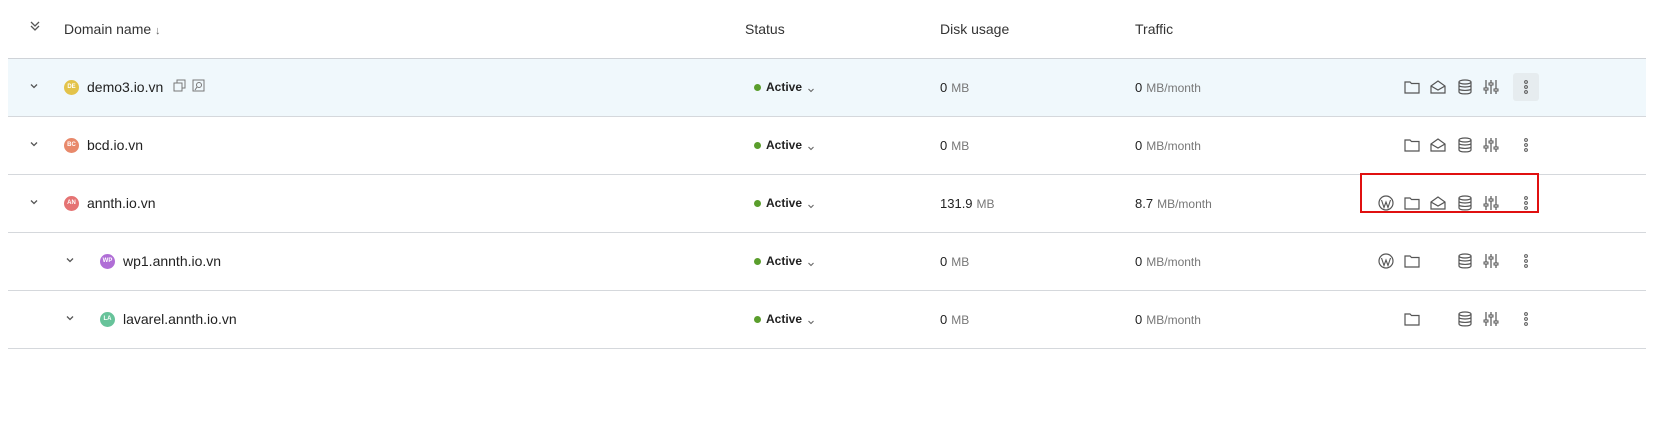 The height and width of the screenshot is (443, 1655). I want to click on domain-link: annth.io.vn, so click(121, 203).